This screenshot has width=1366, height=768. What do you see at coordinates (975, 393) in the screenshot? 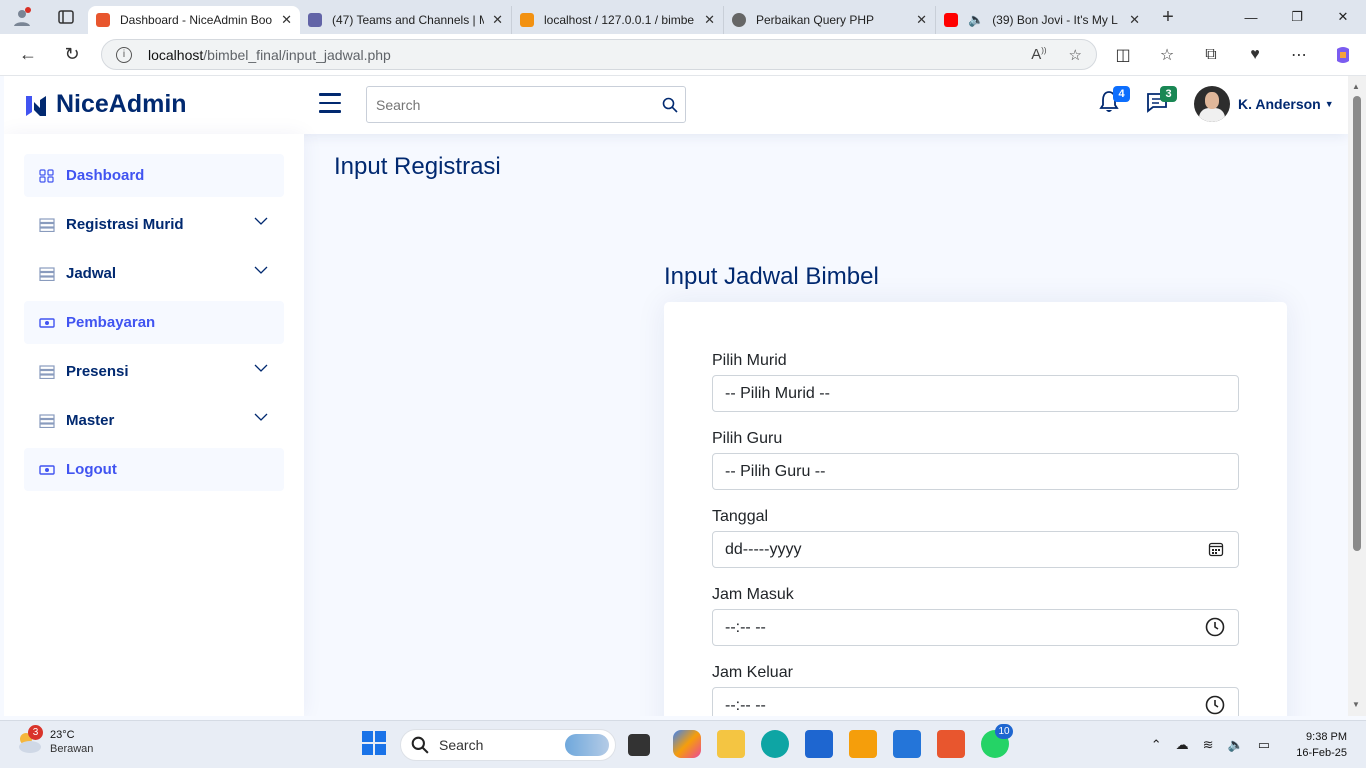
I see `murid-select: -- Pilih Murid --` at bounding box center [975, 393].